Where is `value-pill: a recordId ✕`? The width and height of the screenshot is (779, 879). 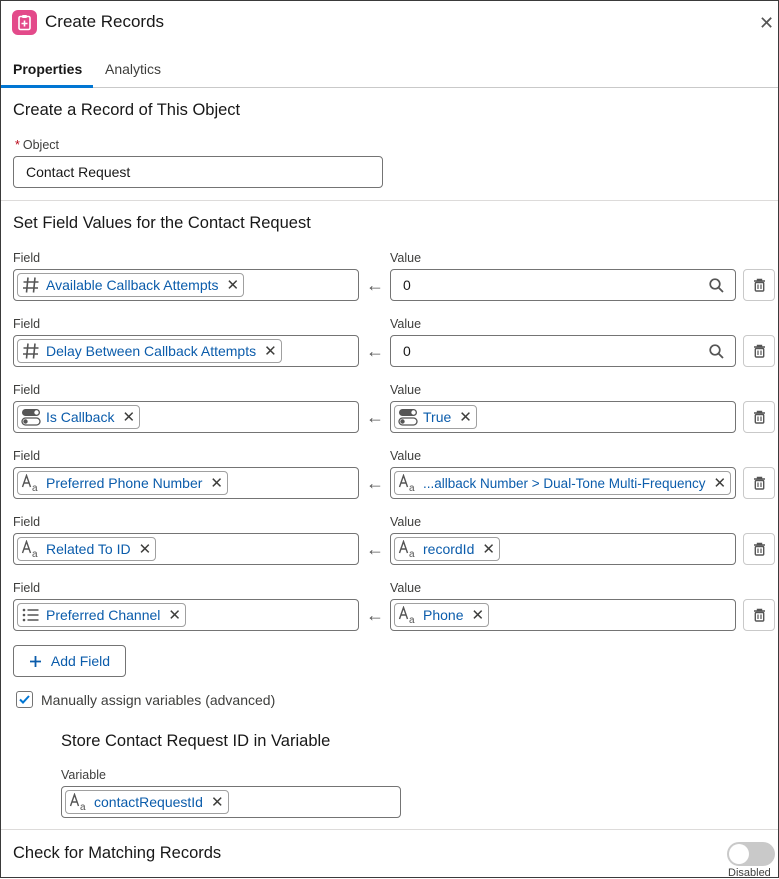 value-pill: a recordId ✕ is located at coordinates (447, 549).